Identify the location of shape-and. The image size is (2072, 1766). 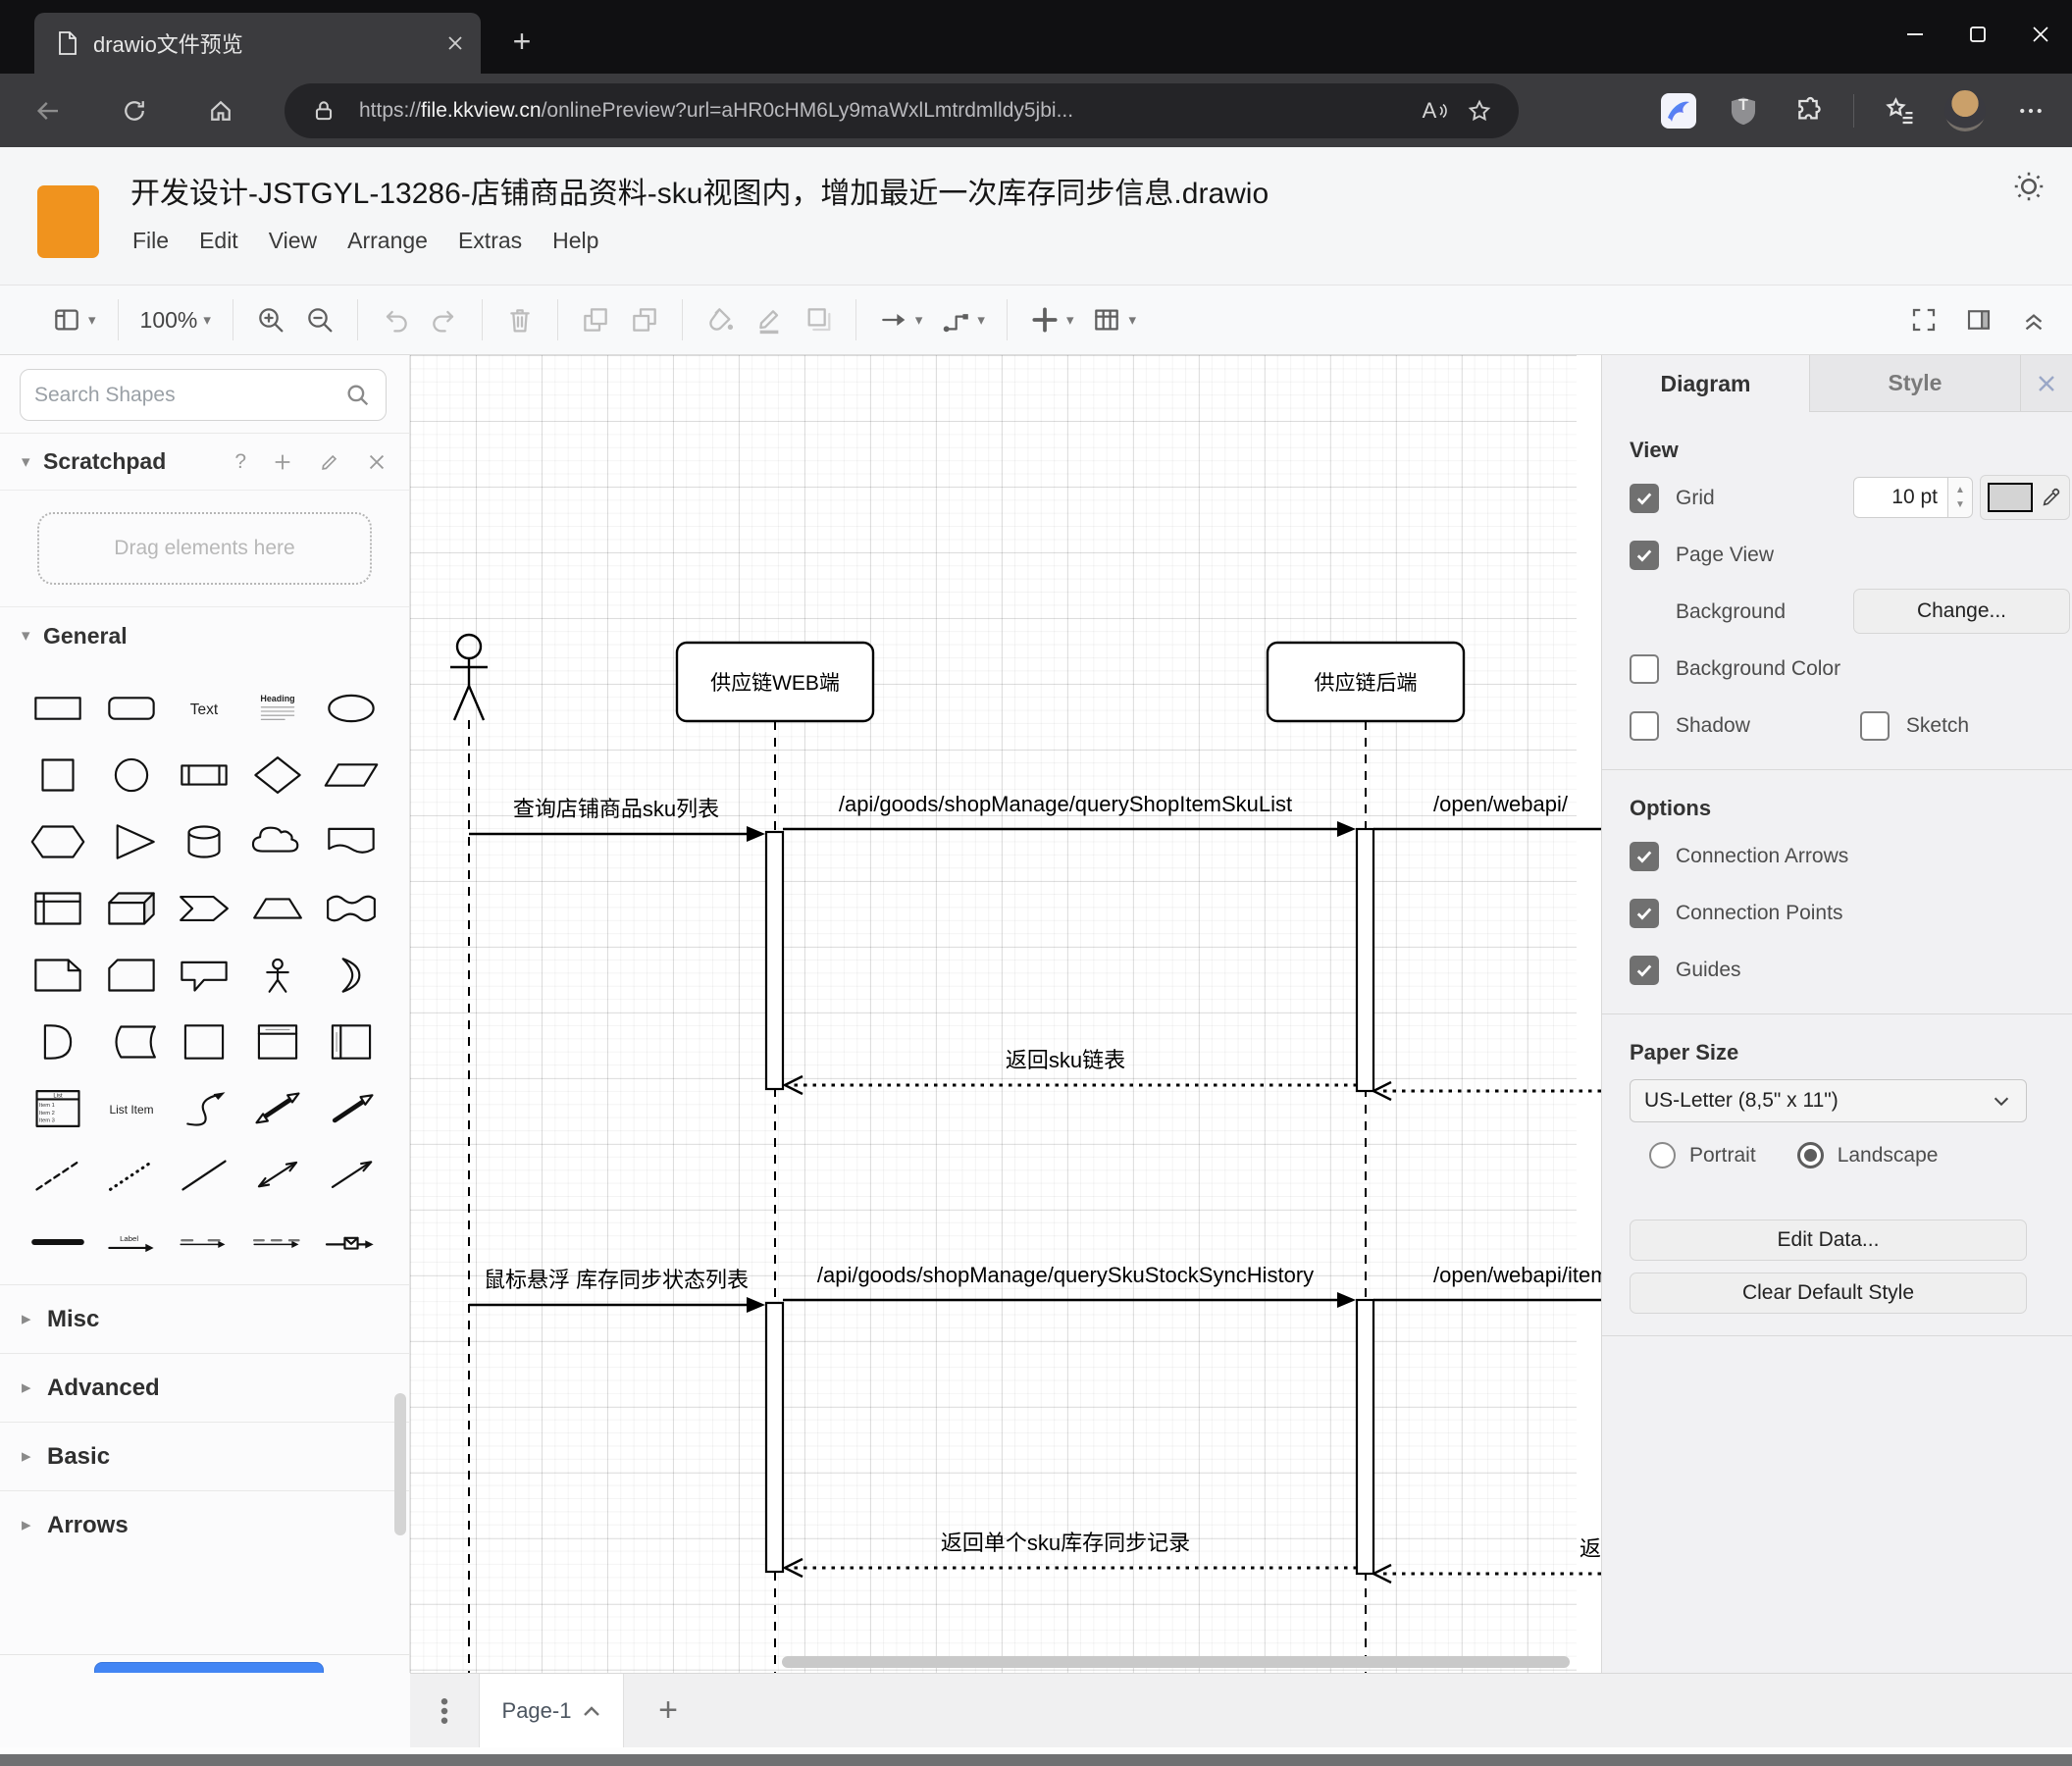
(58, 1042).